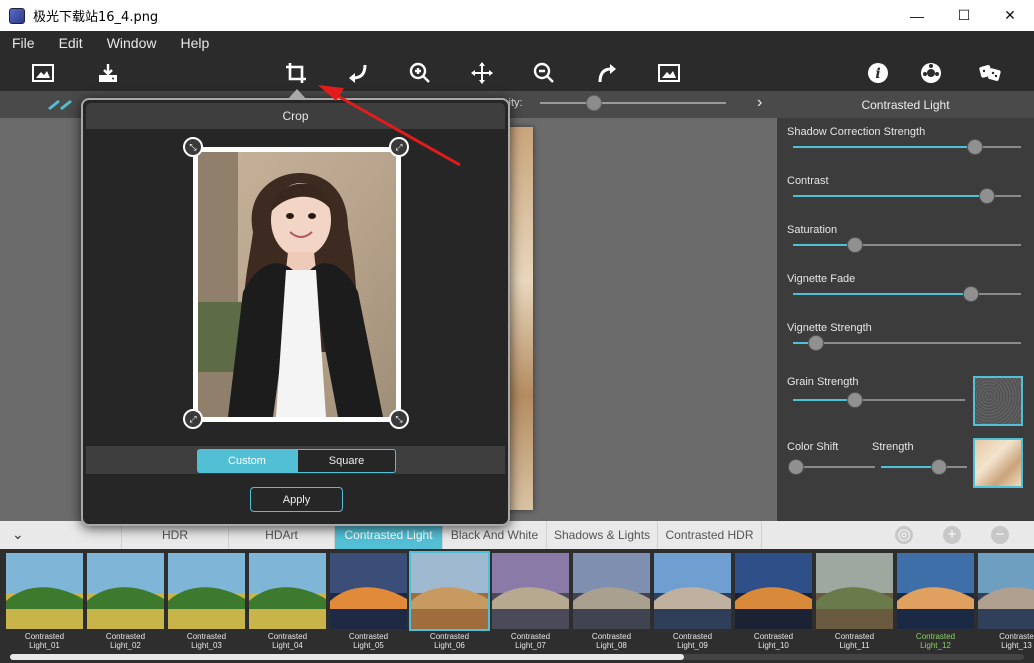 The height and width of the screenshot is (663, 1034). What do you see at coordinates (998, 463) in the screenshot?
I see `color-shift-swatch` at bounding box center [998, 463].